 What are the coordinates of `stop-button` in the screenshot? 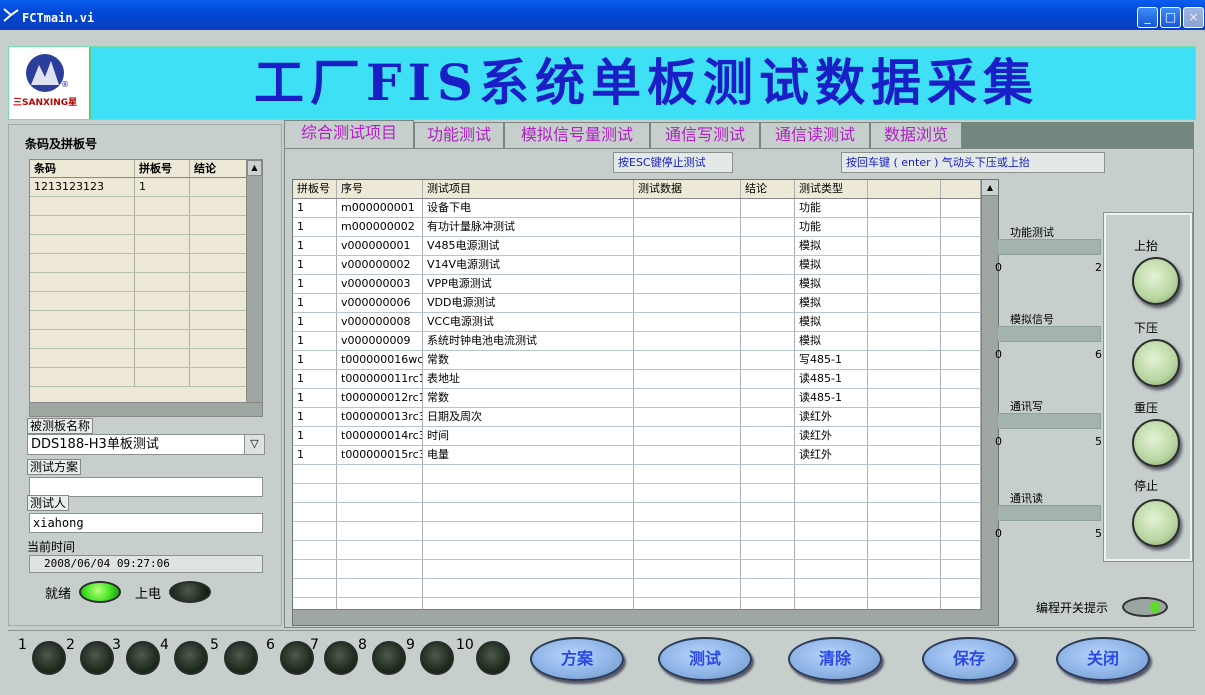 It's located at (1156, 523).